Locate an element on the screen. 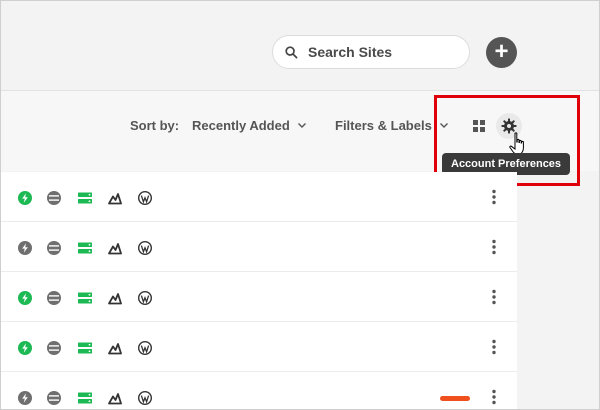  search-placeholder: Search Sites is located at coordinates (350, 52).